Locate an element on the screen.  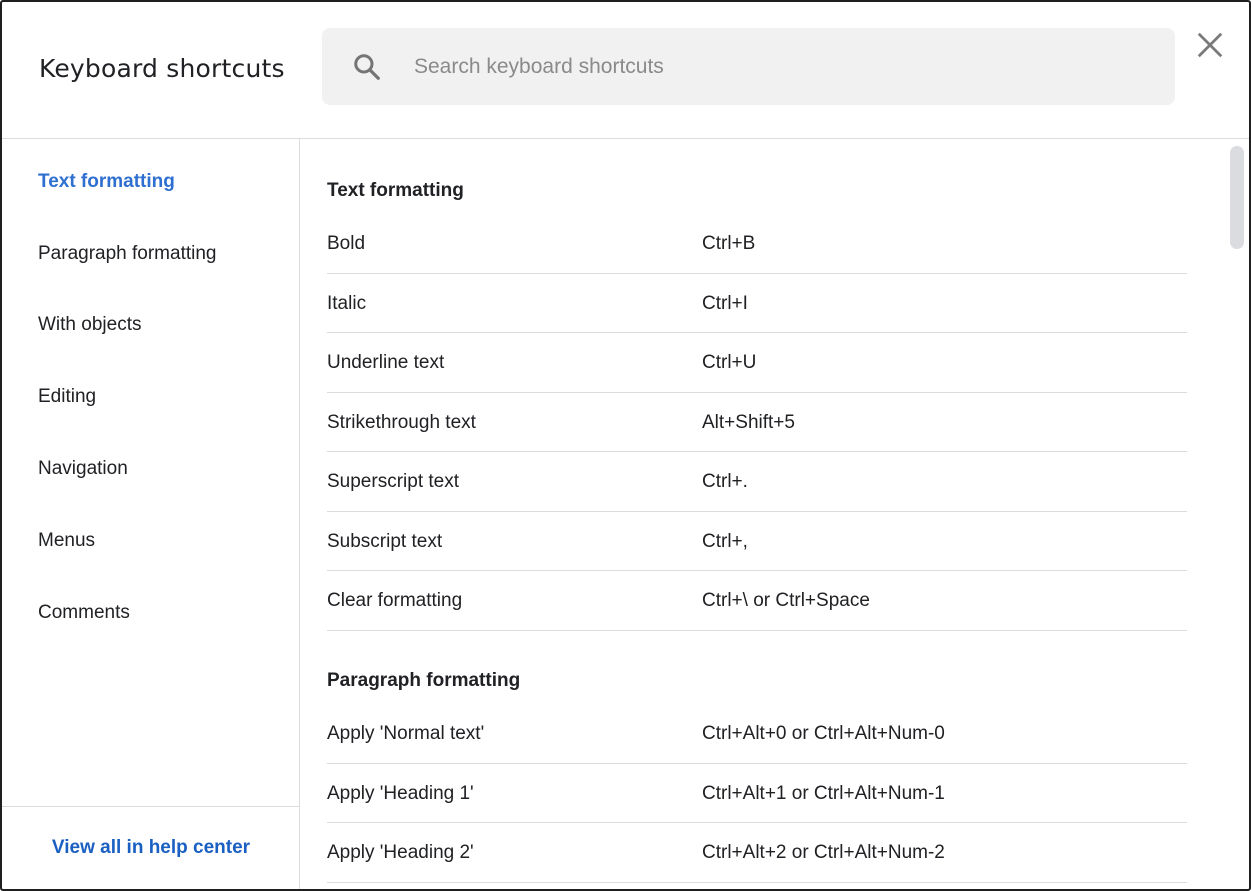
shortcut-keys: Ctrl+B is located at coordinates (729, 243).